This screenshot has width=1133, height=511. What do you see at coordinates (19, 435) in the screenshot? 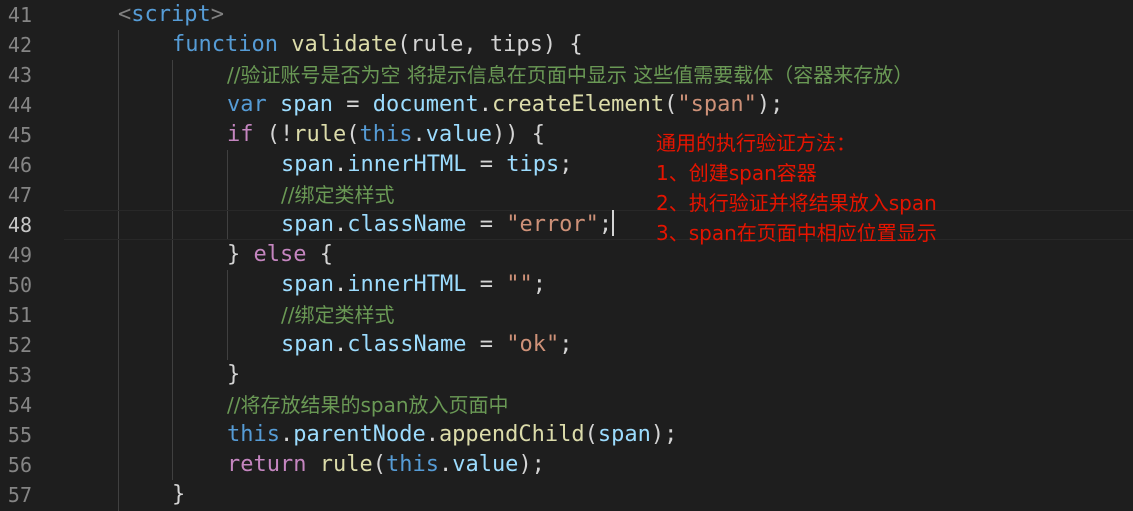
I see `line-number: 55` at bounding box center [19, 435].